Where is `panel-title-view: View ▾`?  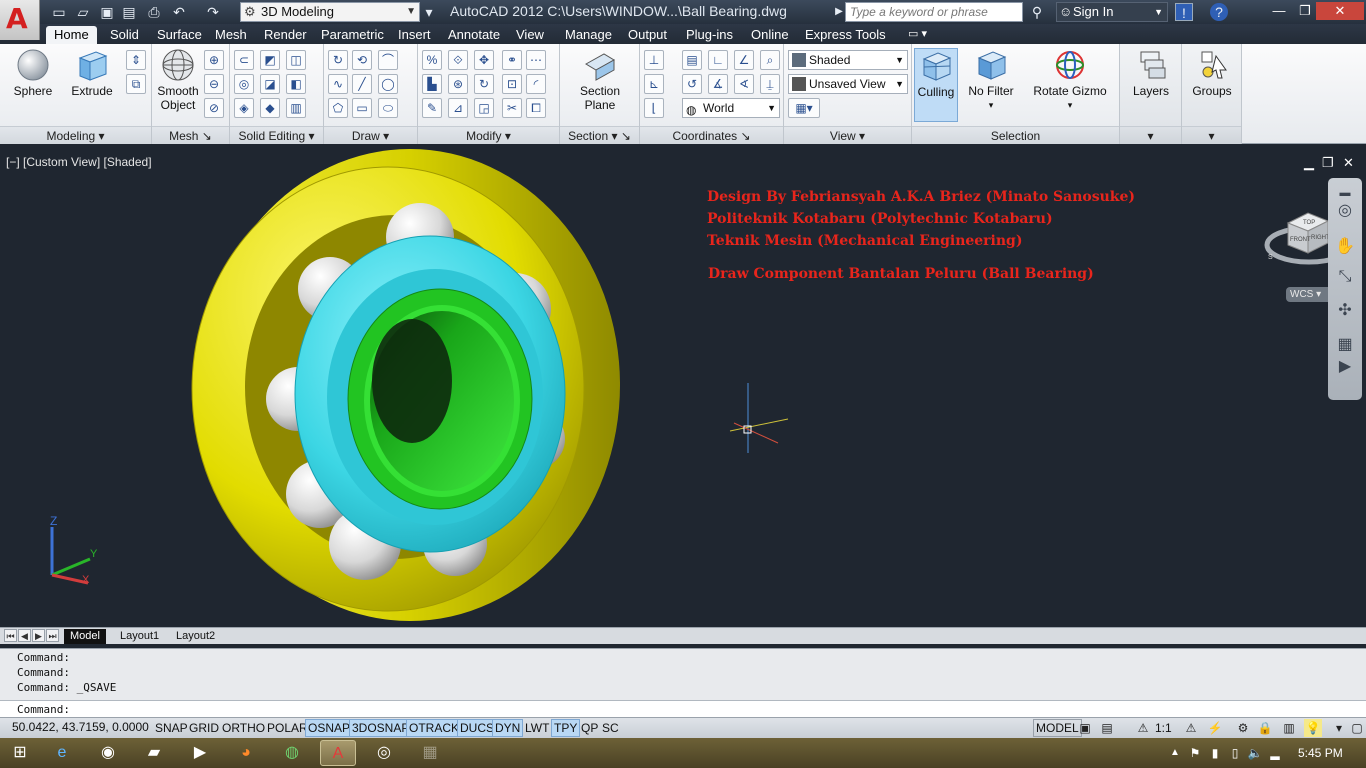 panel-title-view: View ▾ is located at coordinates (847, 135).